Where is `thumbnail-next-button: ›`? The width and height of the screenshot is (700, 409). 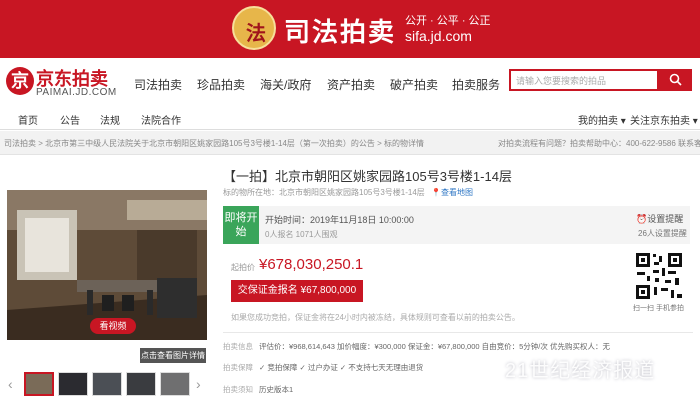 thumbnail-next-button: › is located at coordinates (198, 384).